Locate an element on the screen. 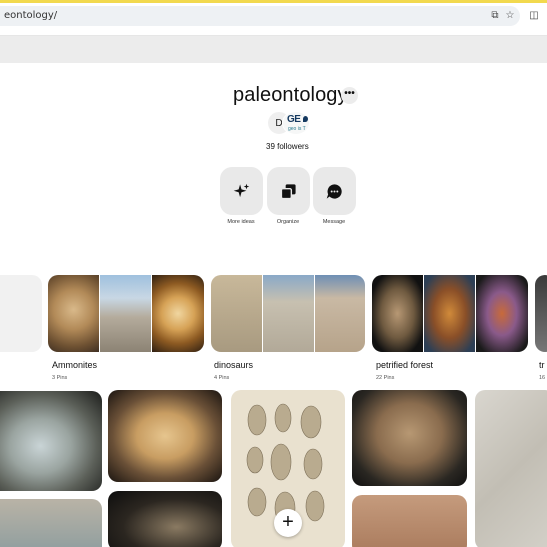  organize-icon is located at coordinates (288, 192).